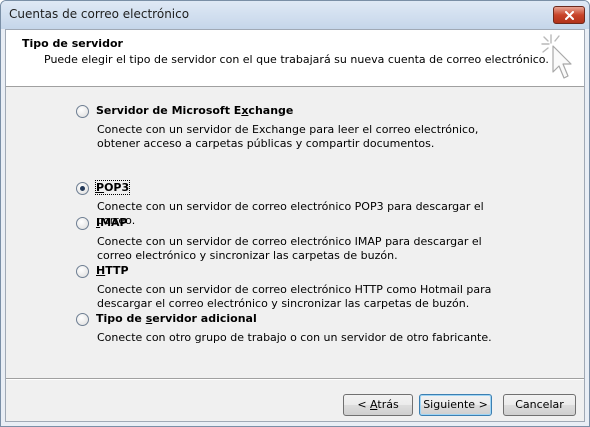  I want to click on wizard-cursor-sparkle-icon, so click(556, 56).